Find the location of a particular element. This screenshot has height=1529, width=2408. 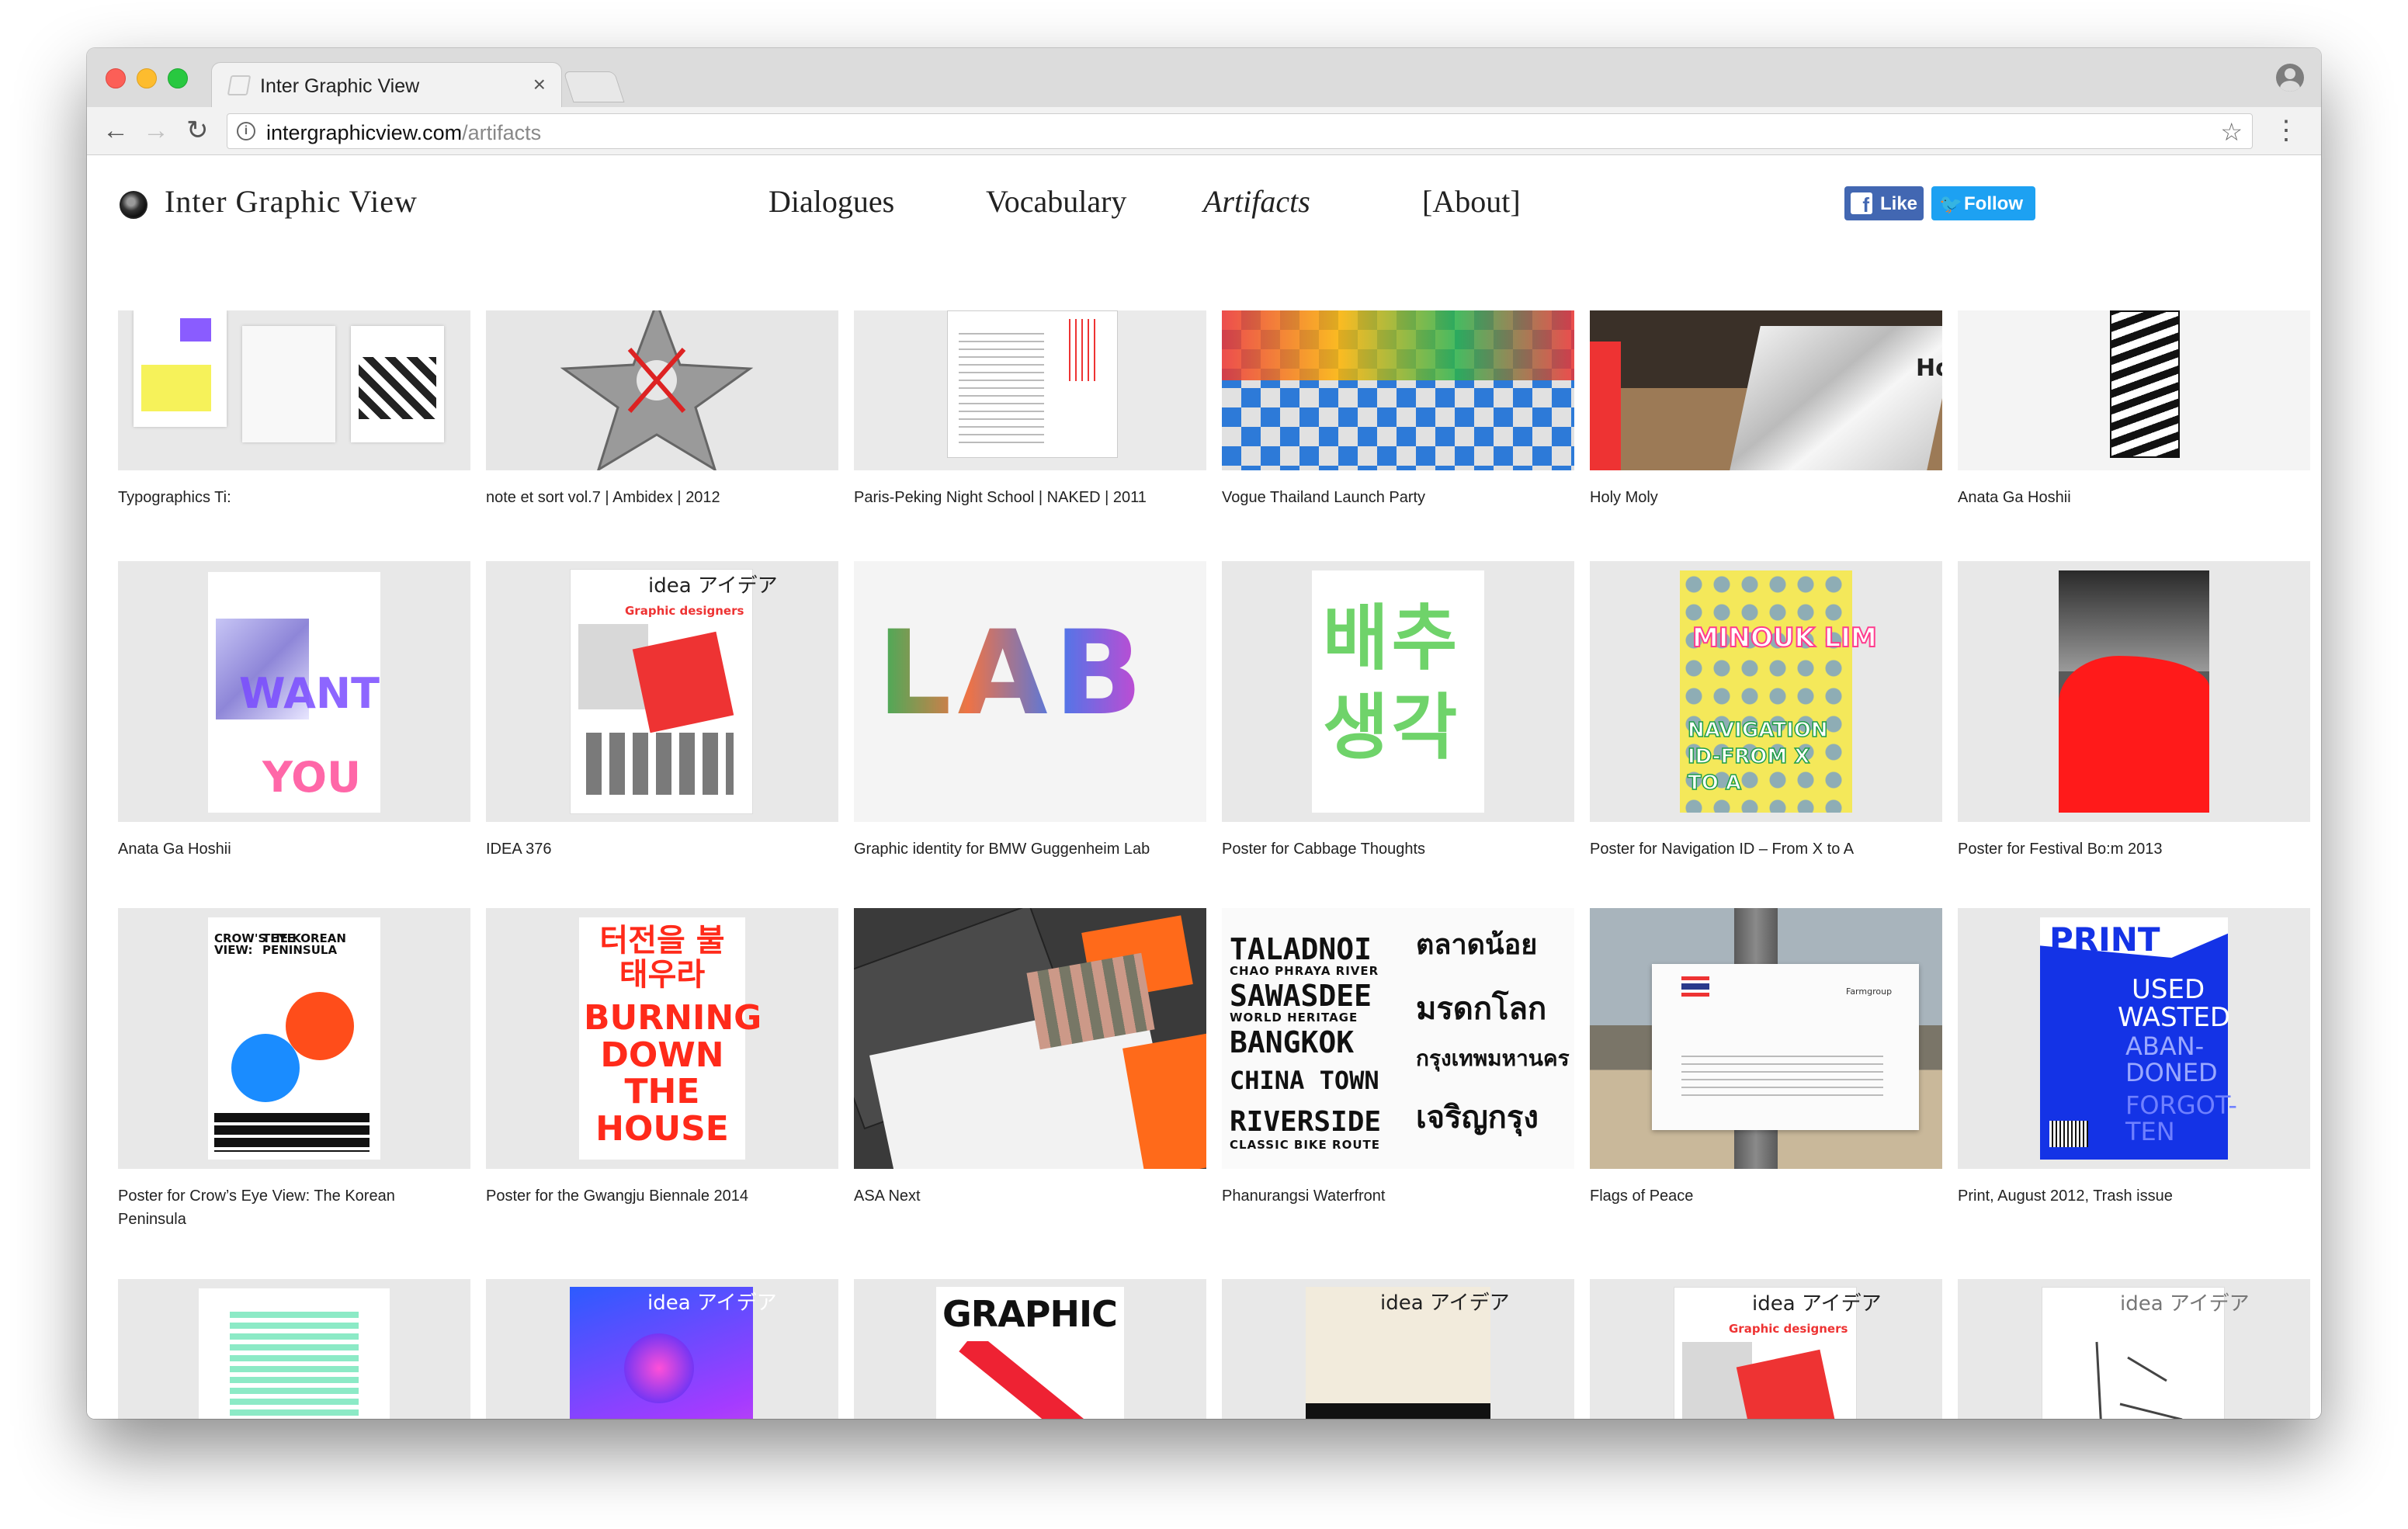

browser-titlebar: Inter Graphic View × is located at coordinates (1204, 78).